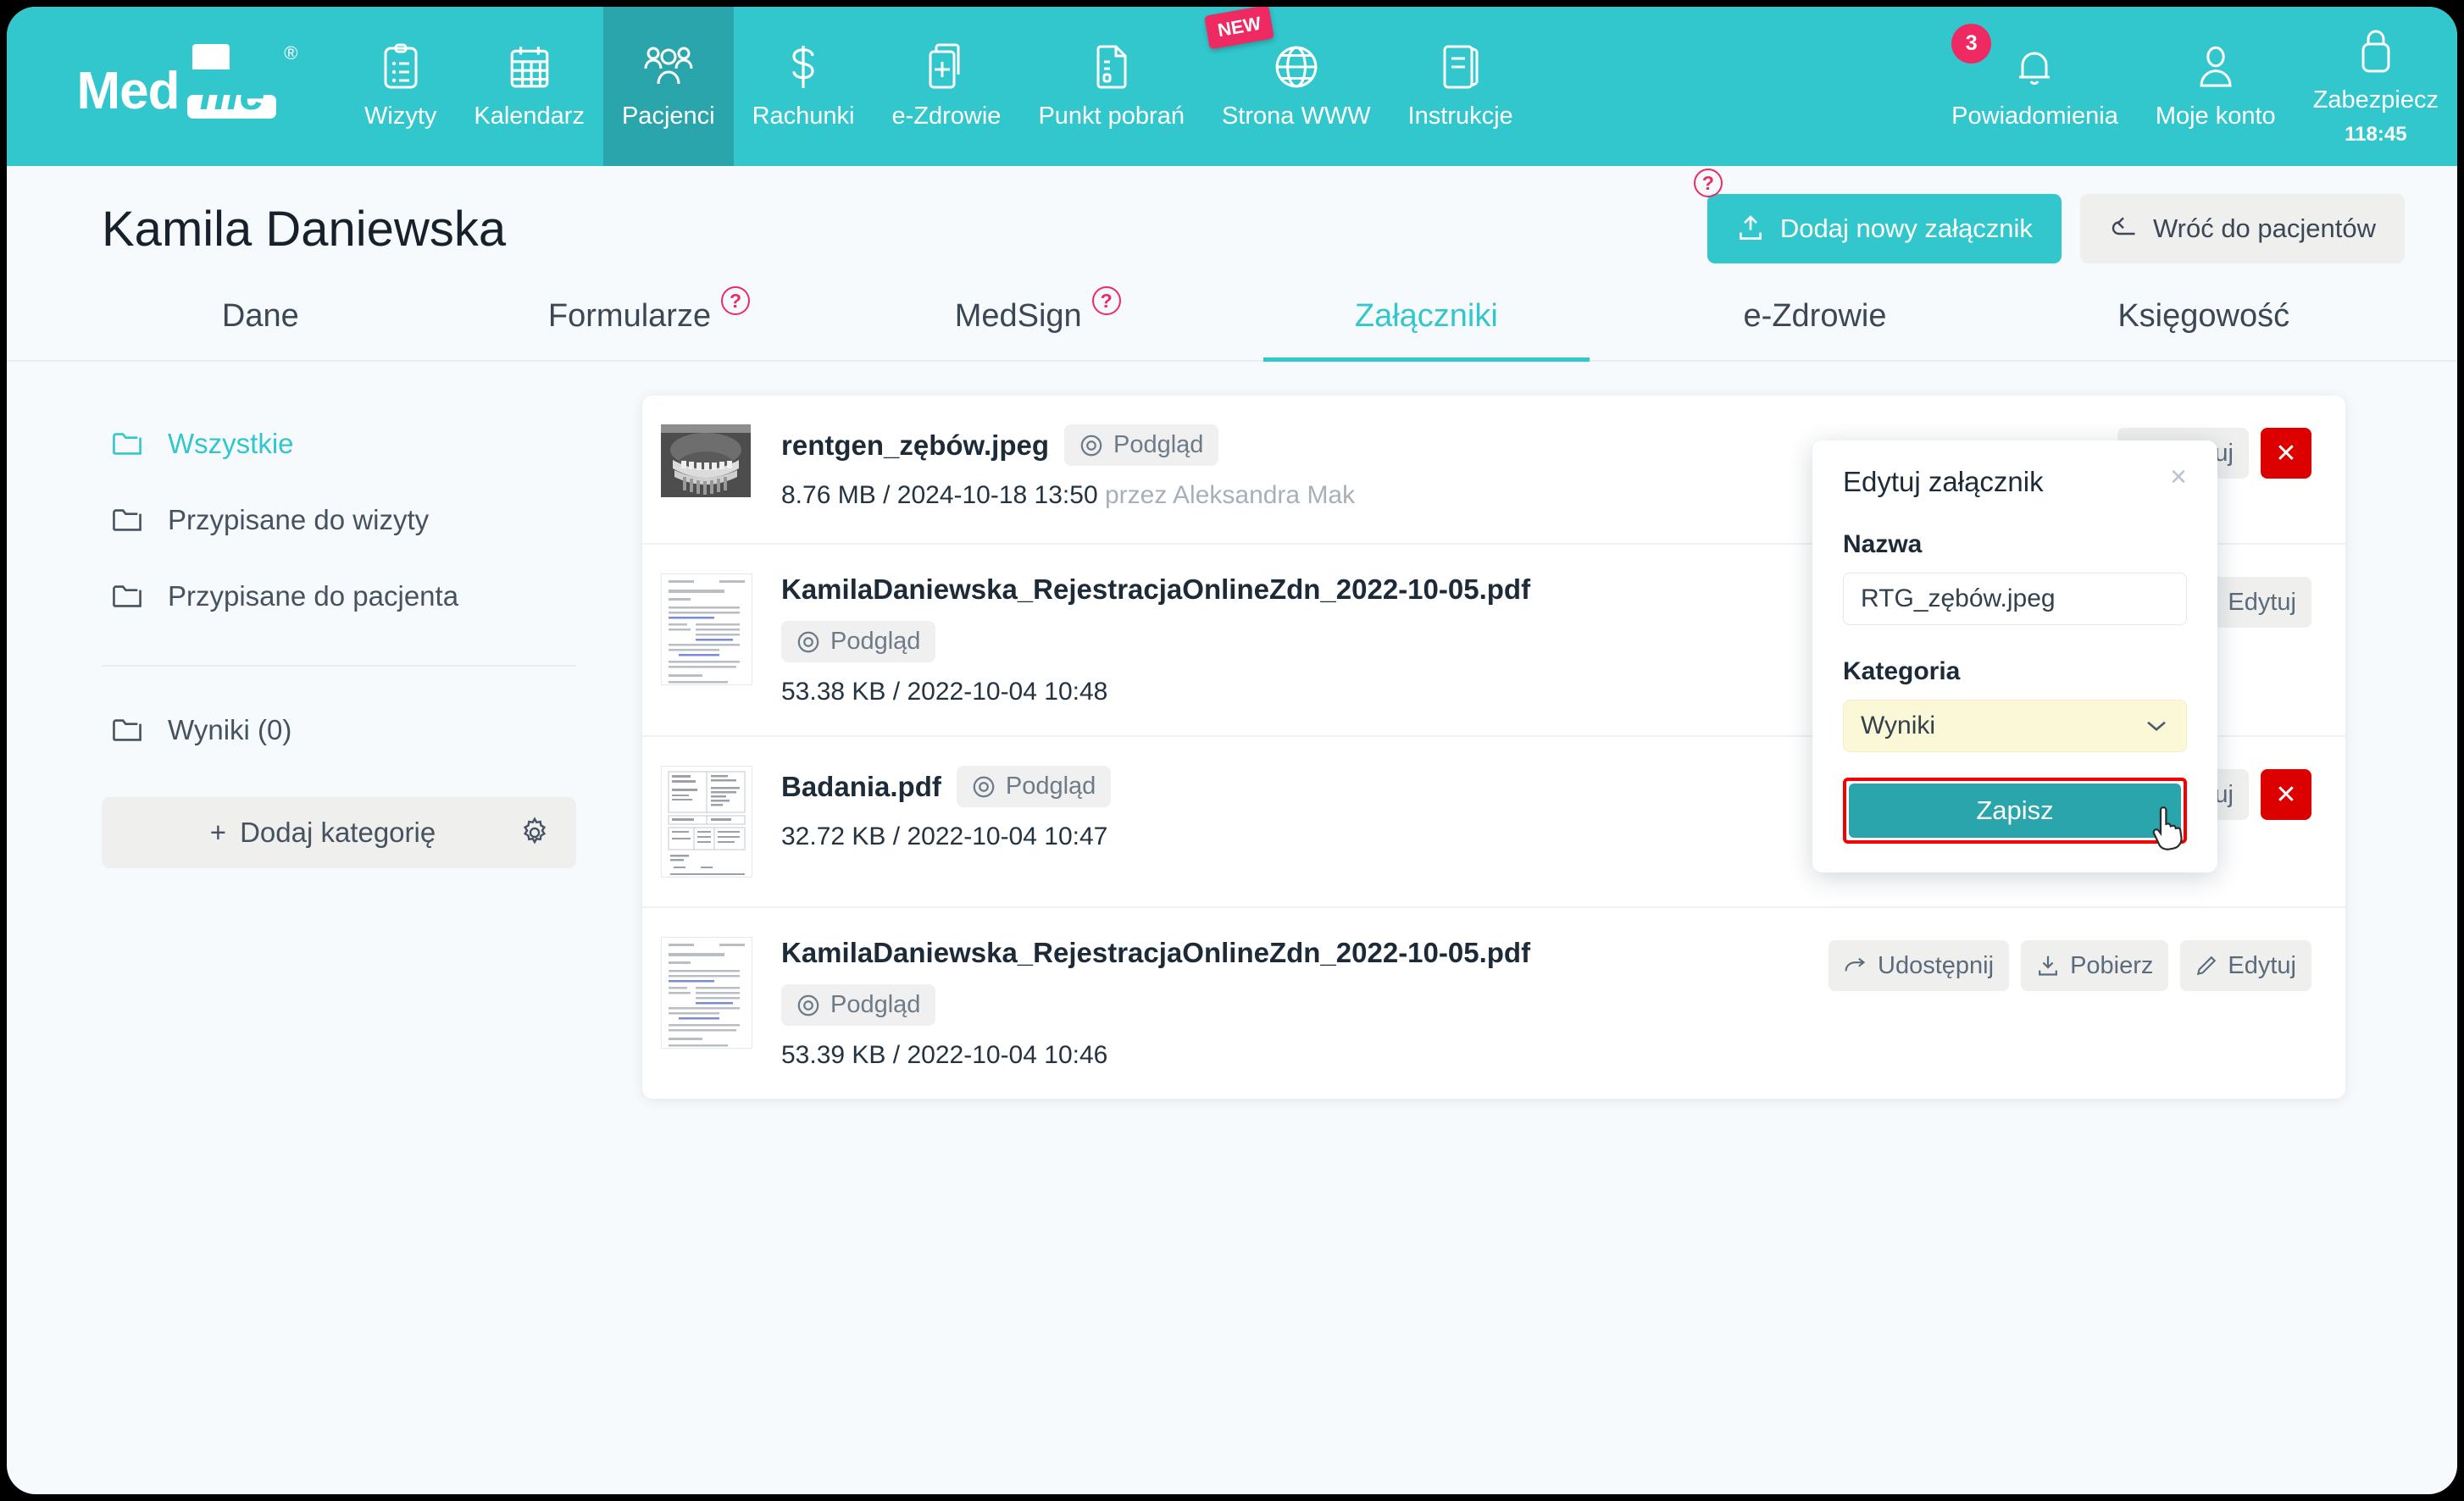 The width and height of the screenshot is (2464, 1501). I want to click on book-icon, so click(1460, 67).